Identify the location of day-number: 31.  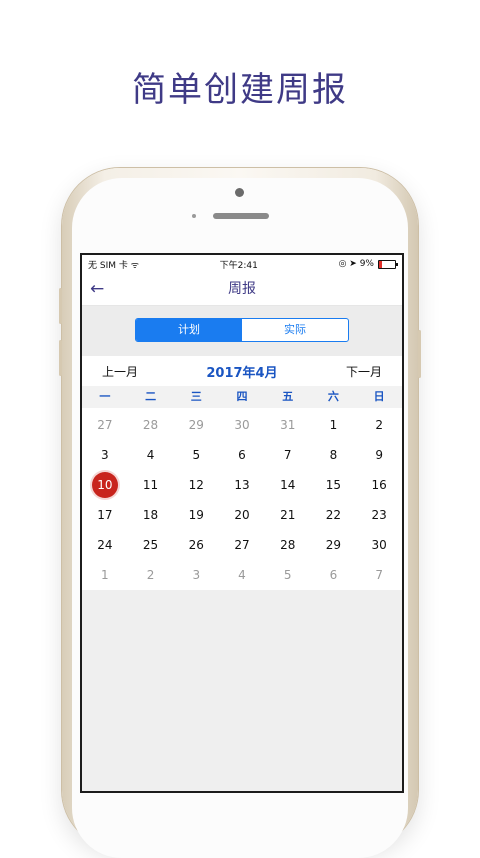
(288, 425).